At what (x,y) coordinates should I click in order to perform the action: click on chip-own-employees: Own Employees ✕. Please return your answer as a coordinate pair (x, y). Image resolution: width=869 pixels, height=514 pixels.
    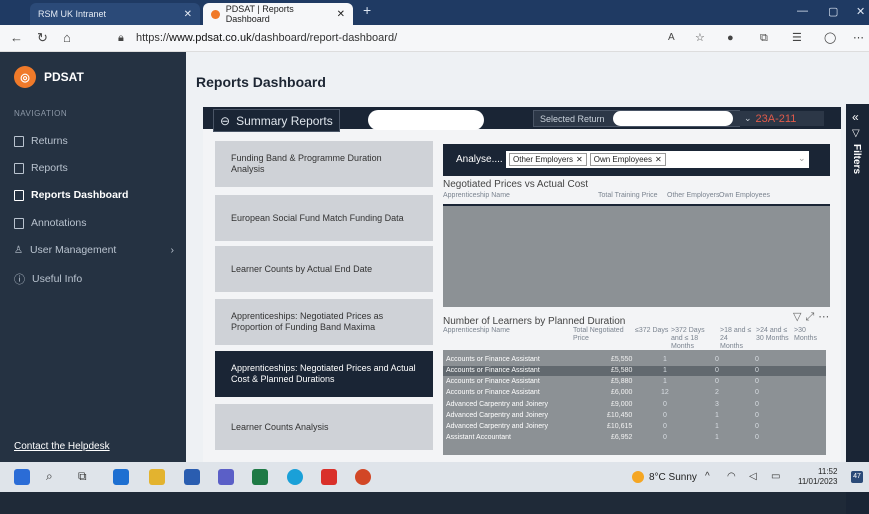
    Looking at the image, I should click on (627, 159).